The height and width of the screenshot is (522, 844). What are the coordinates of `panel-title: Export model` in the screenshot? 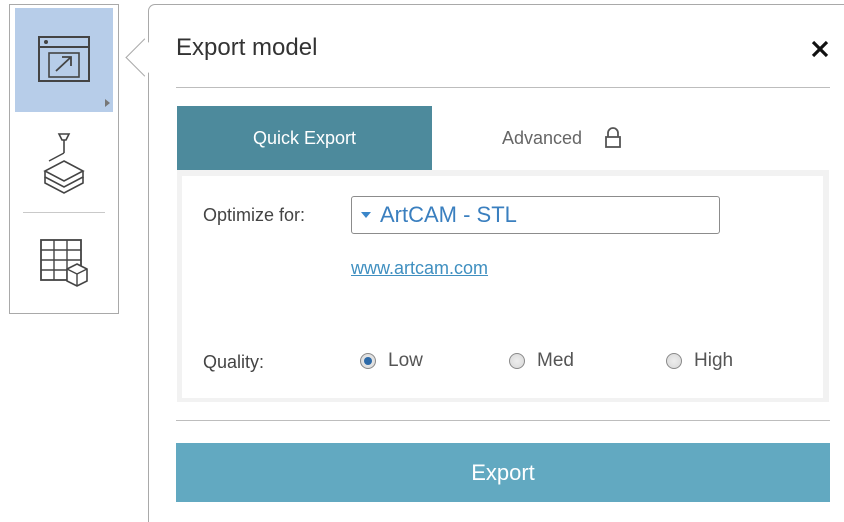 It's located at (247, 47).